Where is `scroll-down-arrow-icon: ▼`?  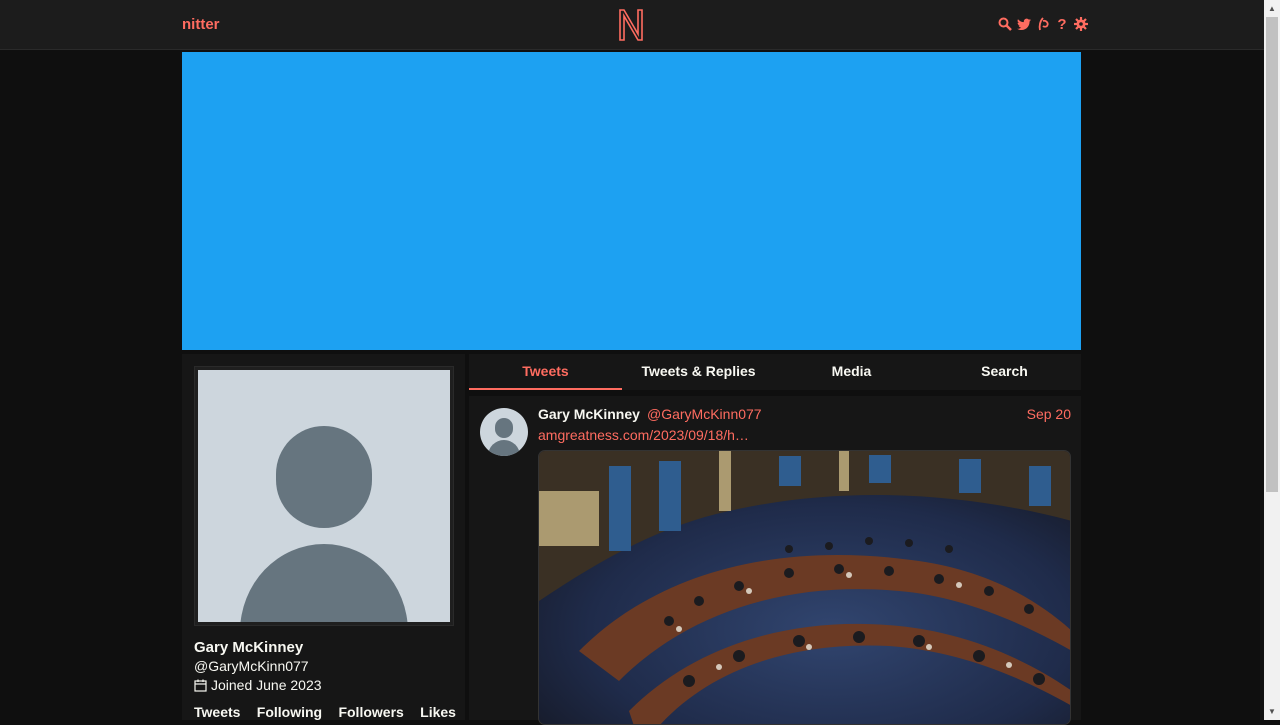 scroll-down-arrow-icon: ▼ is located at coordinates (1272, 711).